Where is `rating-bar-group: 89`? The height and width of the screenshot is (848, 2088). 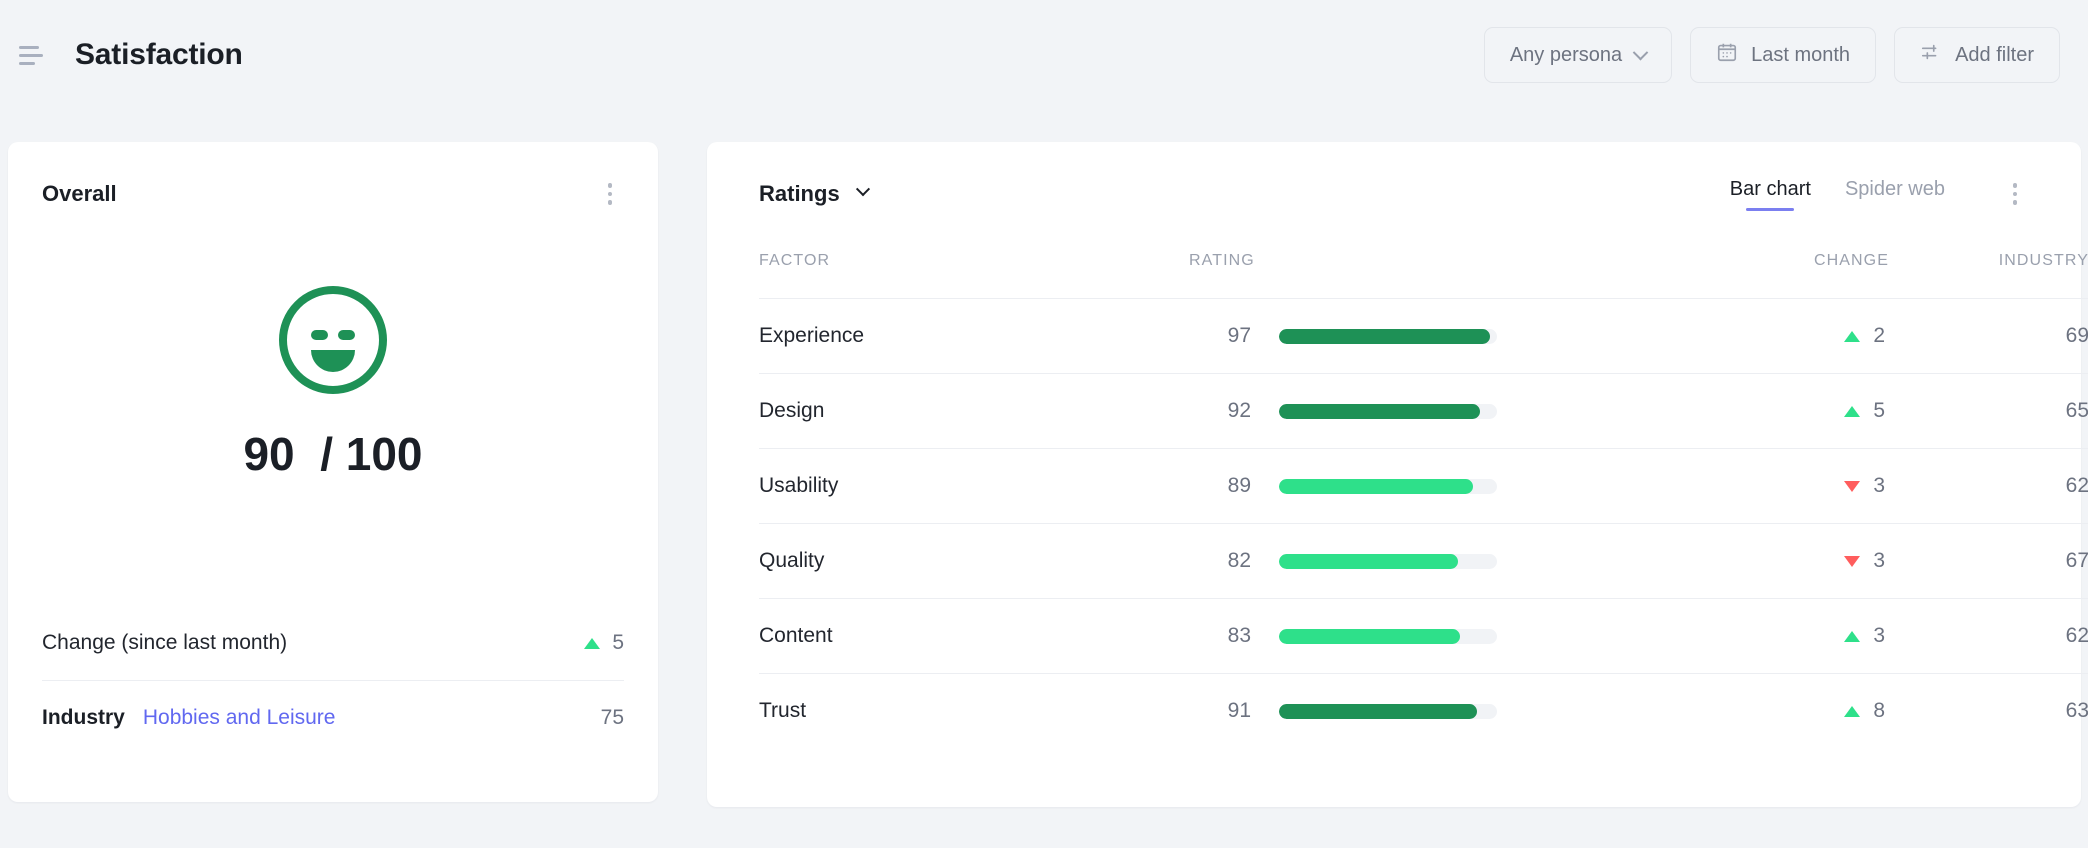 rating-bar-group: 89 is located at coordinates (1419, 486).